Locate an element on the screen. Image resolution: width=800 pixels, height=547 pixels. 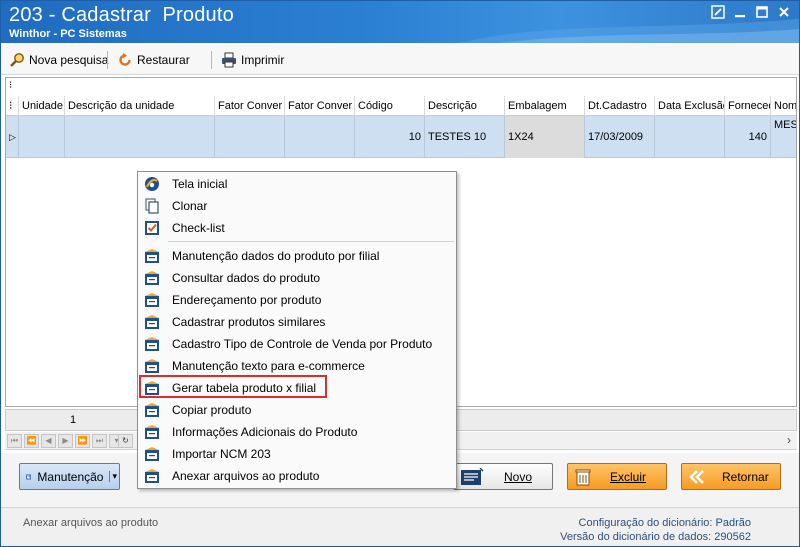
menu-item-consultar-dados: Consultar dados do produto is located at coordinates (297, 278).